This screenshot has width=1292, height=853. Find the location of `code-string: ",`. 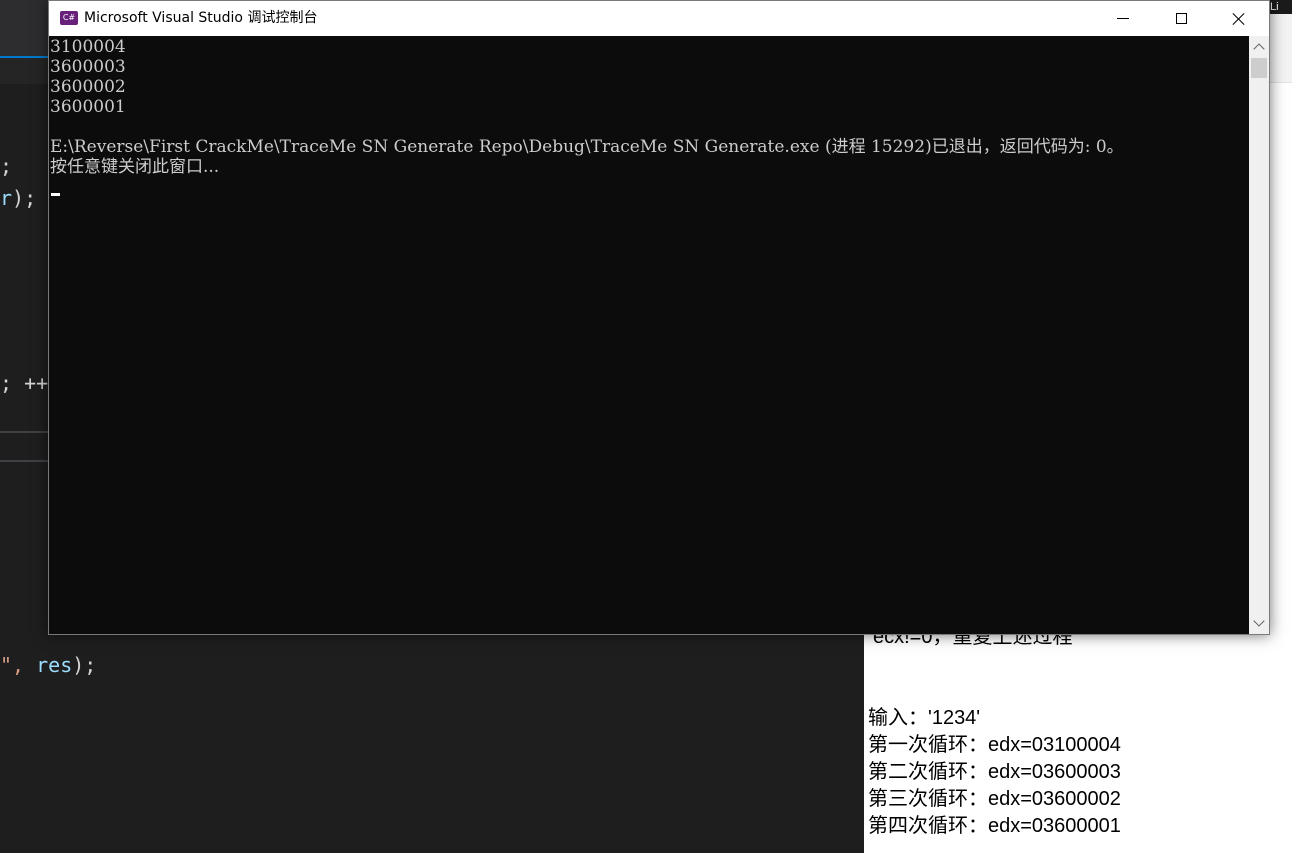

code-string: ", is located at coordinates (12, 665).